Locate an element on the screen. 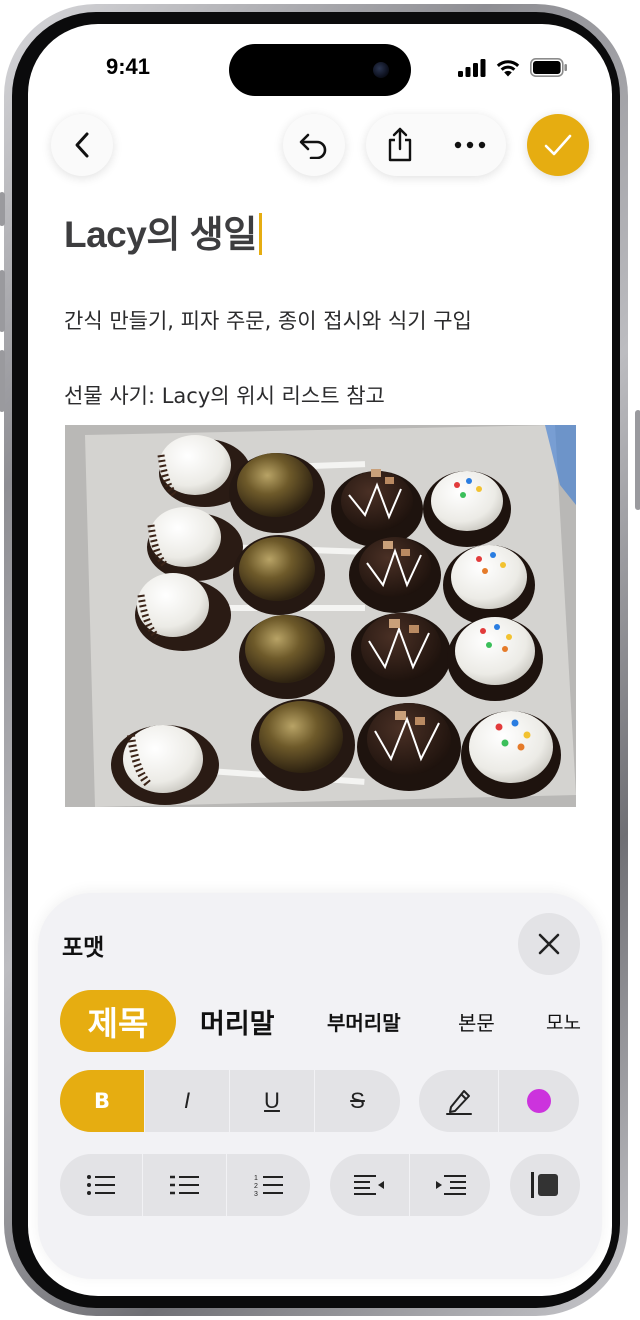  wifi-icon is located at coordinates (508, 68).